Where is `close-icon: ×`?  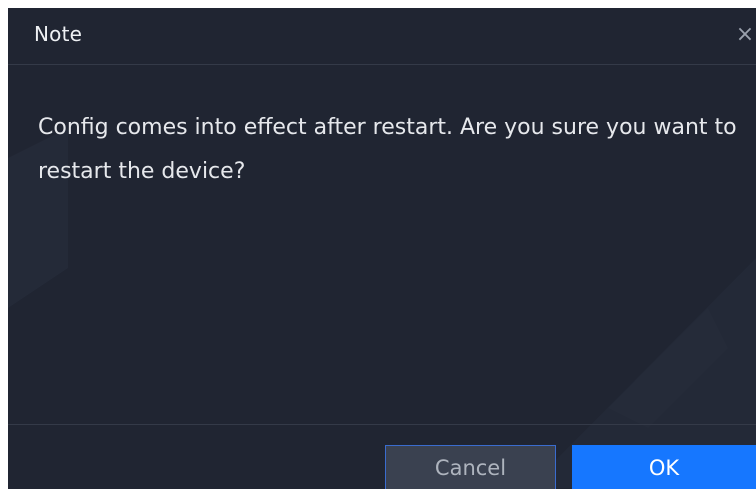
close-icon: × is located at coordinates (745, 35).